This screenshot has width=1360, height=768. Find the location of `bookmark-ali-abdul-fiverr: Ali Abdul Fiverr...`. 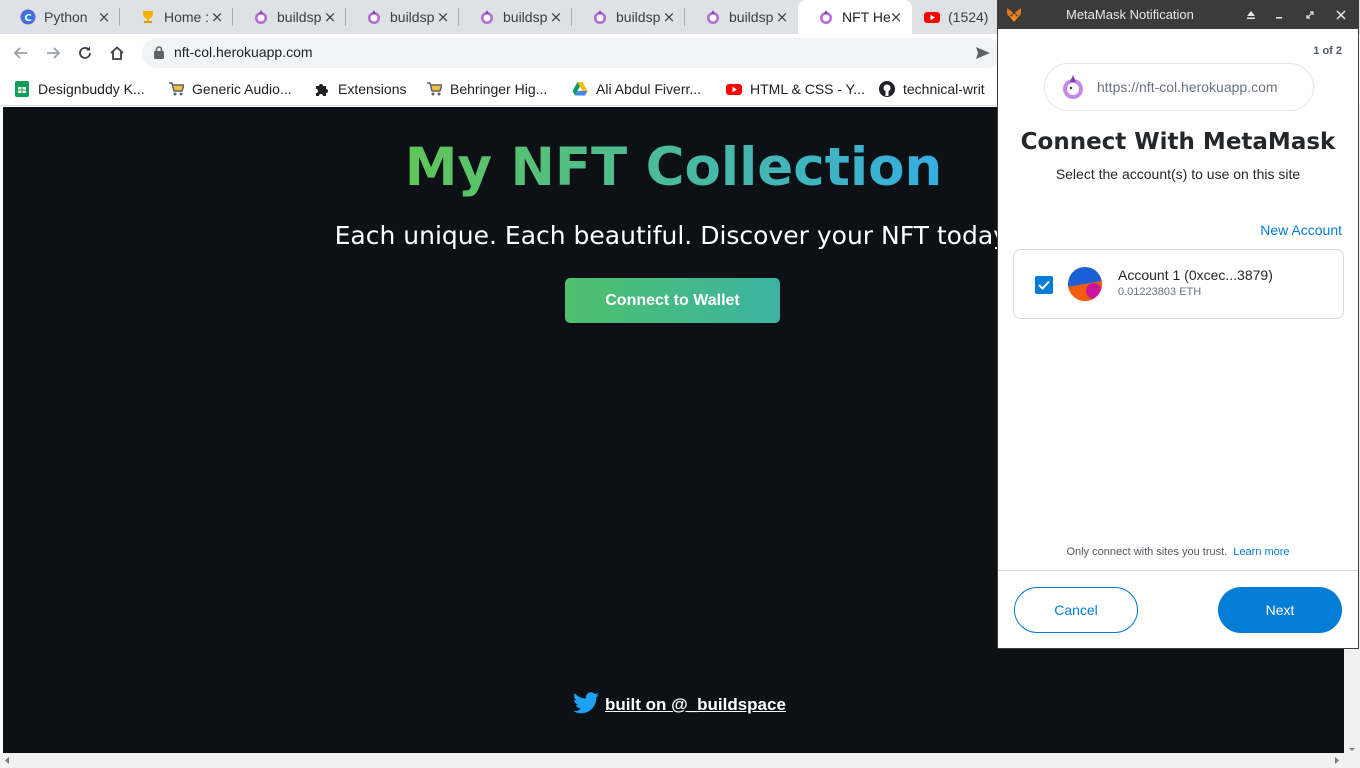

bookmark-ali-abdul-fiverr: Ali Abdul Fiverr... is located at coordinates (636, 89).